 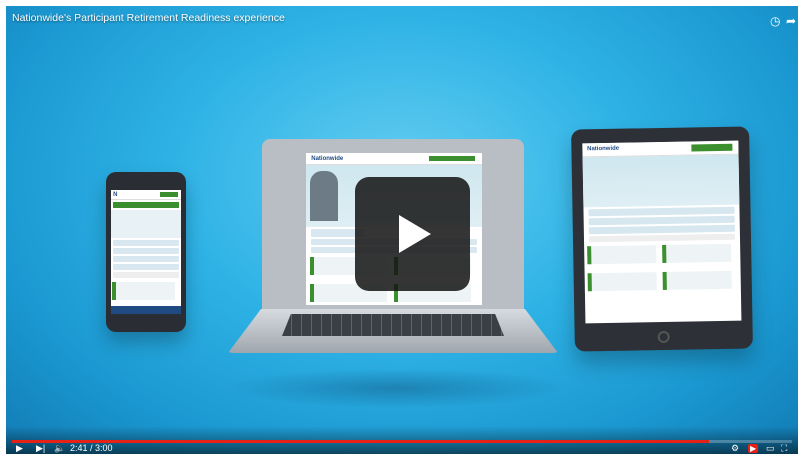 What do you see at coordinates (791, 21) in the screenshot?
I see `share-icon: ➦` at bounding box center [791, 21].